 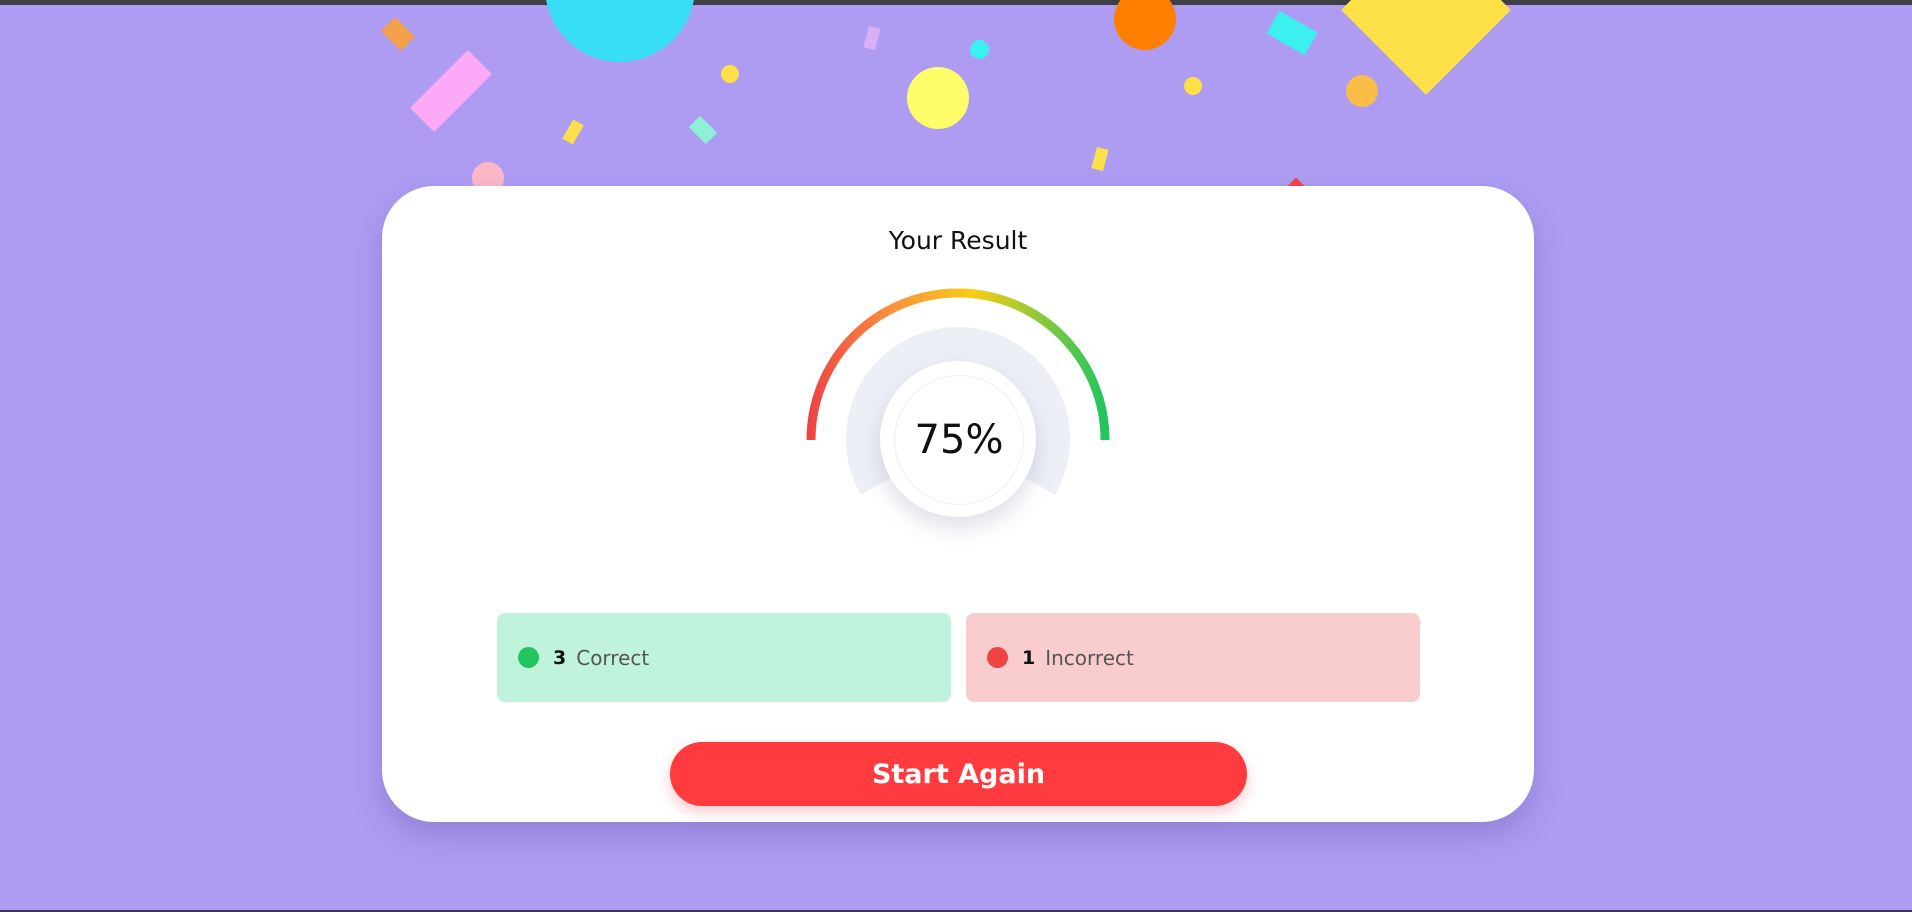 What do you see at coordinates (724, 657) in the screenshot?
I see `correct-stat-box: 3 Correct` at bounding box center [724, 657].